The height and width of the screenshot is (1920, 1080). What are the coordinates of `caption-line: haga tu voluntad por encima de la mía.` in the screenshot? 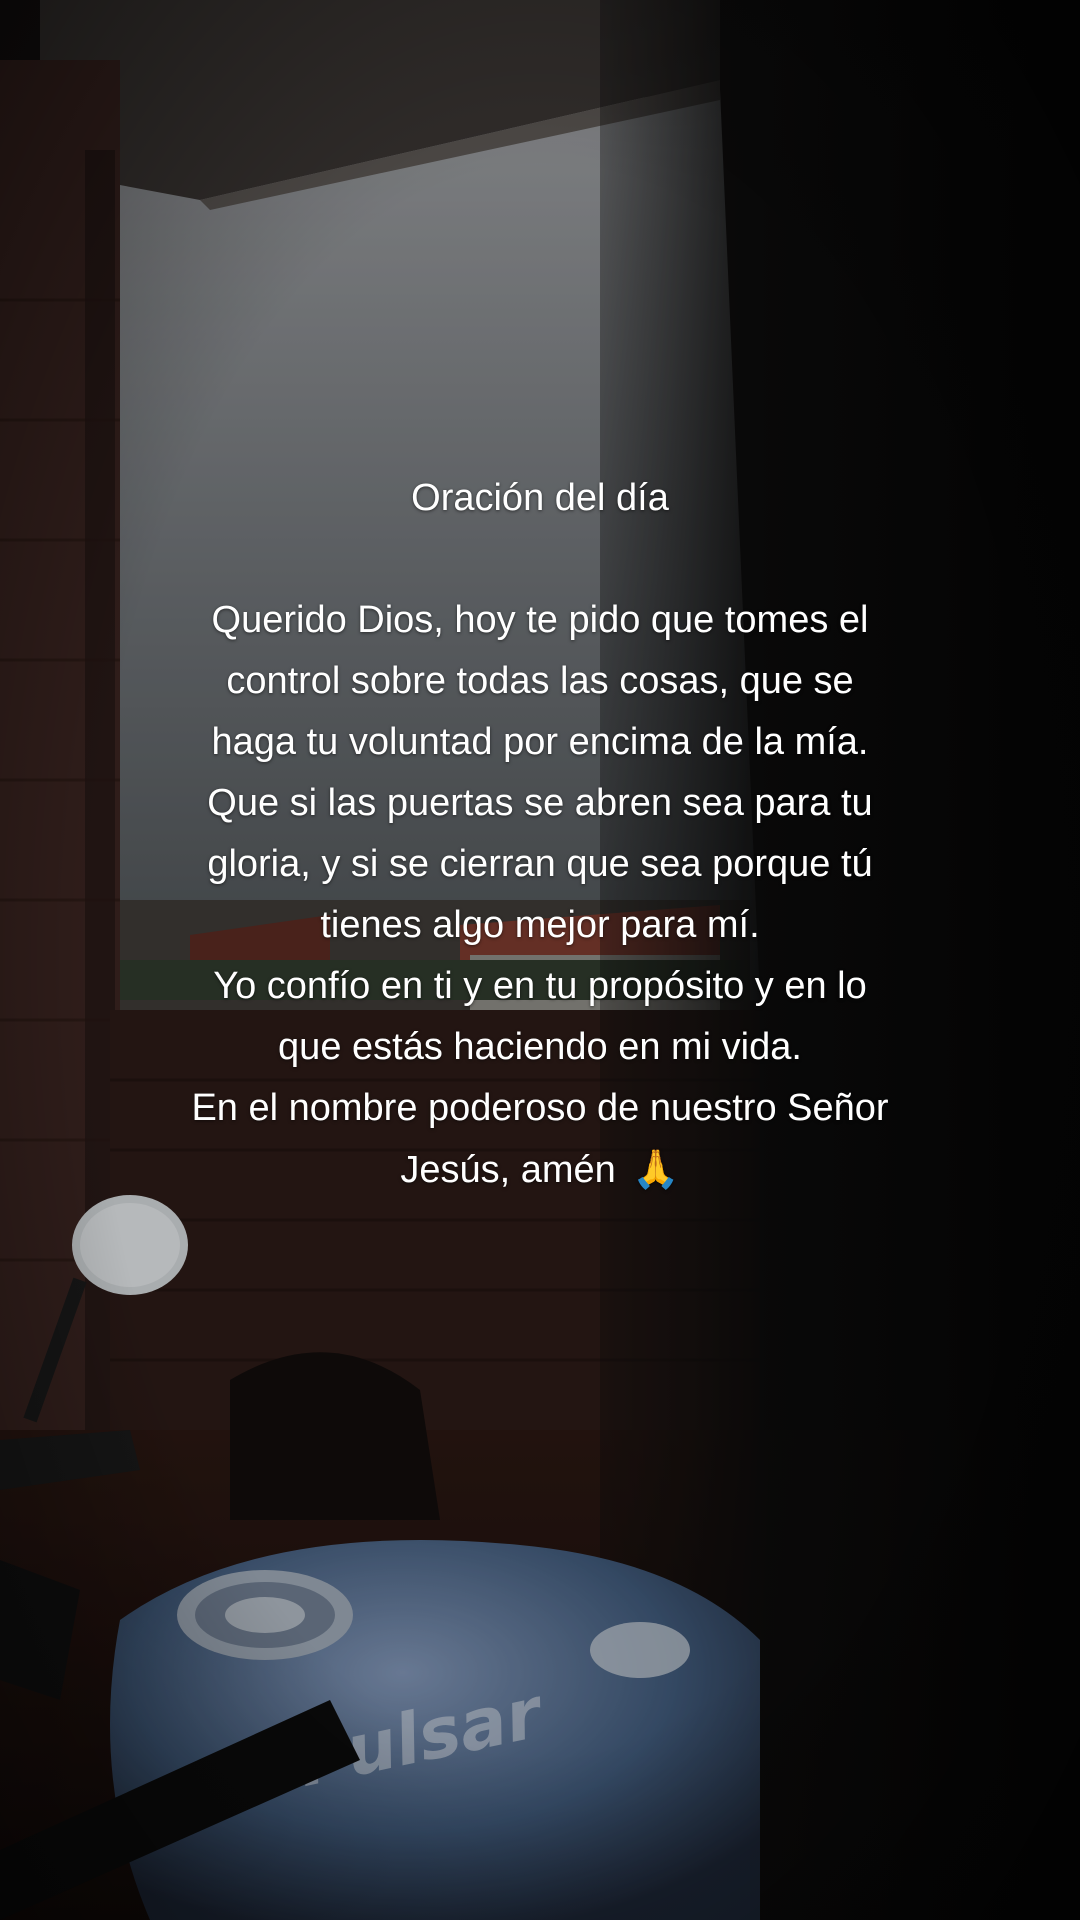 It's located at (540, 742).